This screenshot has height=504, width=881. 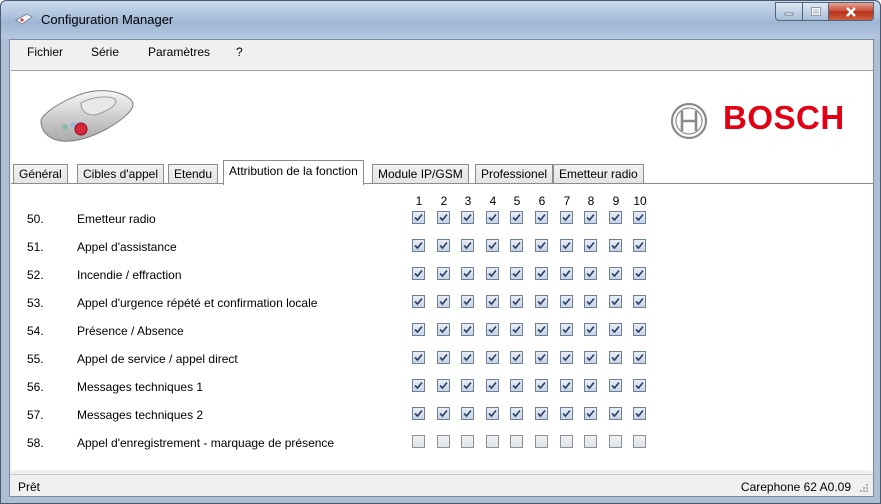 What do you see at coordinates (45, 52) in the screenshot?
I see `menu-fichier: Fichier` at bounding box center [45, 52].